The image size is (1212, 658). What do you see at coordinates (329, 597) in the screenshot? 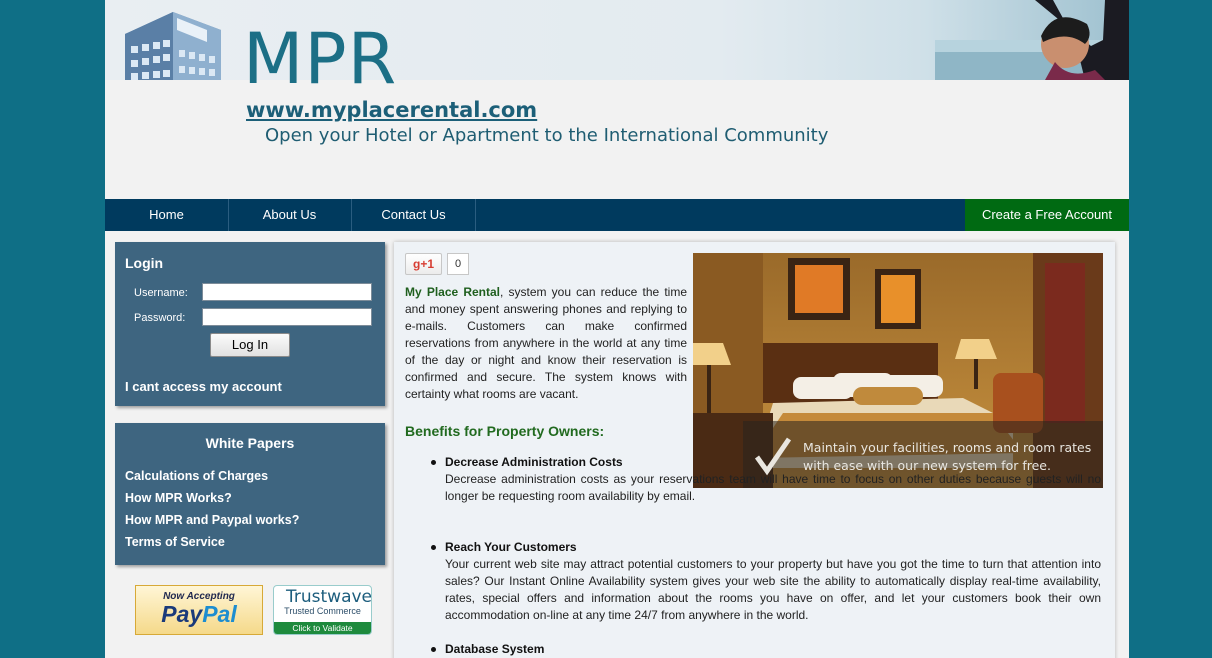
I see `trustwave-name: Trustwave` at bounding box center [329, 597].